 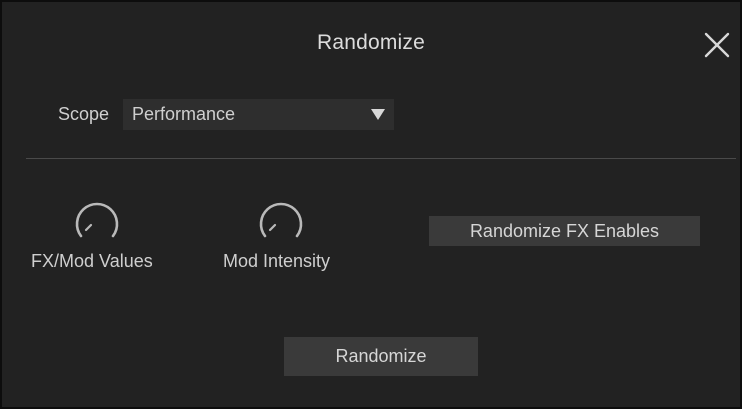 I want to click on randomize-fx-enables-button: Randomize FX Enables, so click(x=564, y=231).